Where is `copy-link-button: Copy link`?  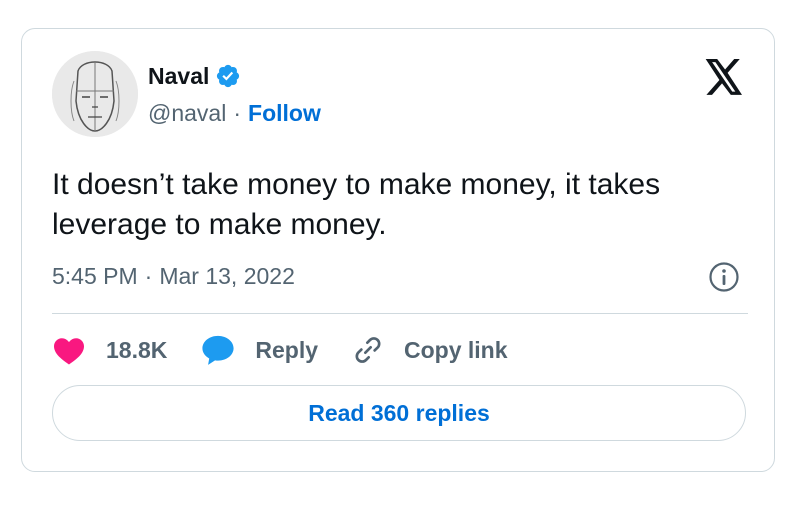
copy-link-button: Copy link is located at coordinates (430, 350).